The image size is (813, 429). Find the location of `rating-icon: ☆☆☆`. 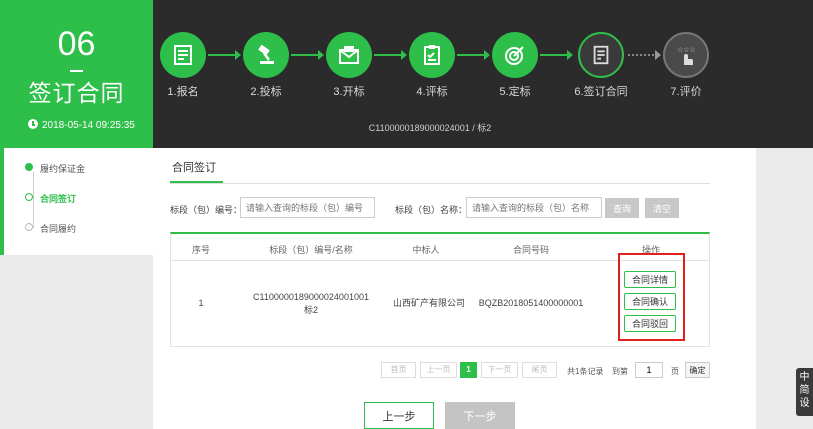

rating-icon: ☆☆☆ is located at coordinates (686, 55).